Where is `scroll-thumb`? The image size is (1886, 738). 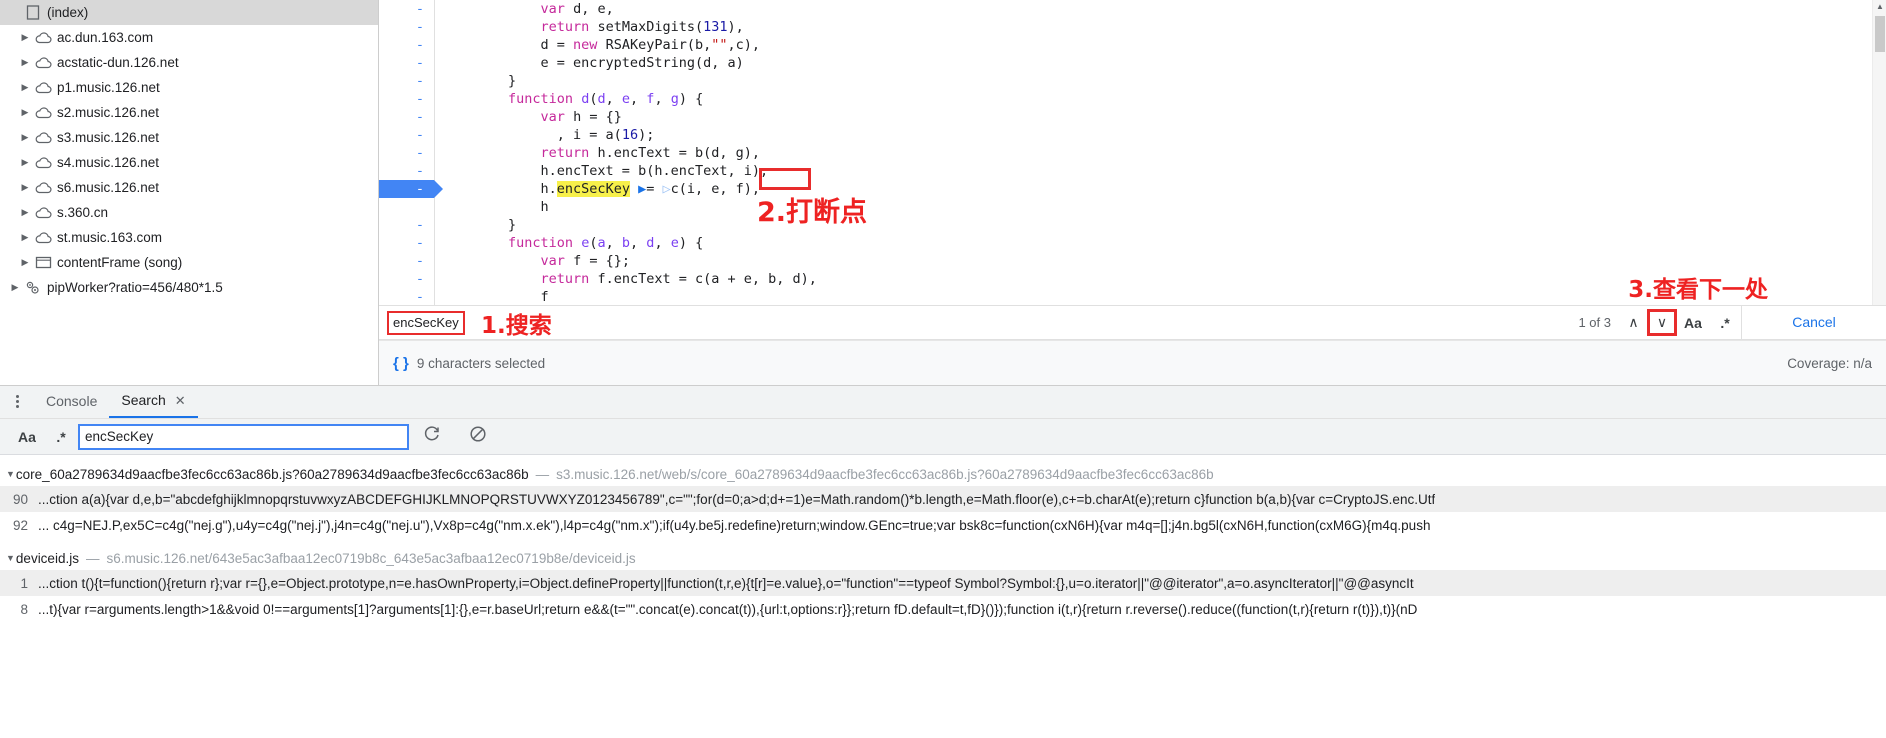 scroll-thumb is located at coordinates (1880, 34).